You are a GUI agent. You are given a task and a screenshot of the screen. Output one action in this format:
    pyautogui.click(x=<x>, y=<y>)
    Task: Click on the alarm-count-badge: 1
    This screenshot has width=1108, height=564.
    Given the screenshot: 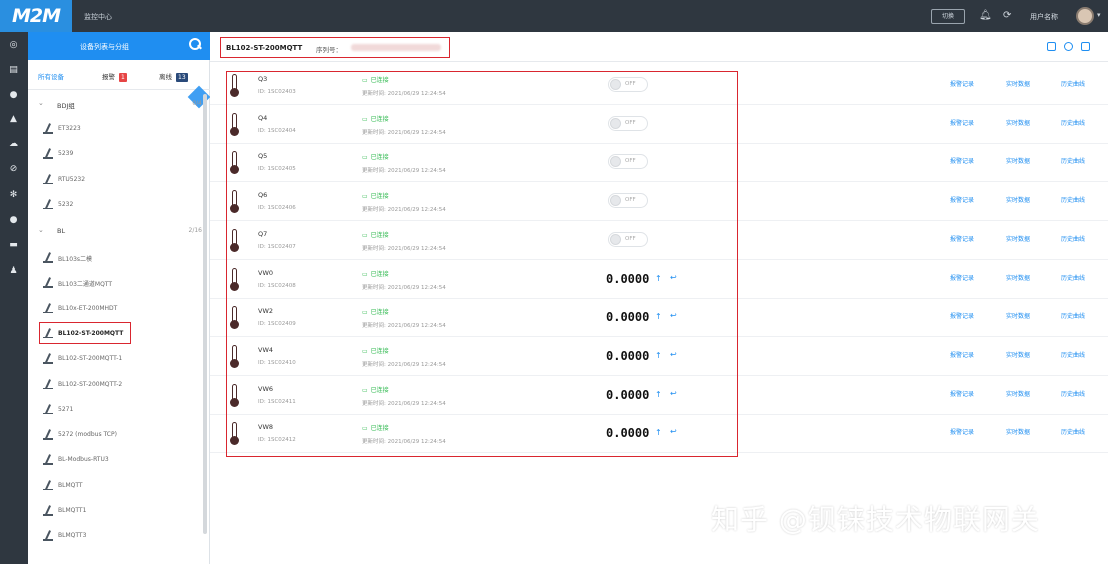 What is the action you would take?
    pyautogui.click(x=123, y=77)
    